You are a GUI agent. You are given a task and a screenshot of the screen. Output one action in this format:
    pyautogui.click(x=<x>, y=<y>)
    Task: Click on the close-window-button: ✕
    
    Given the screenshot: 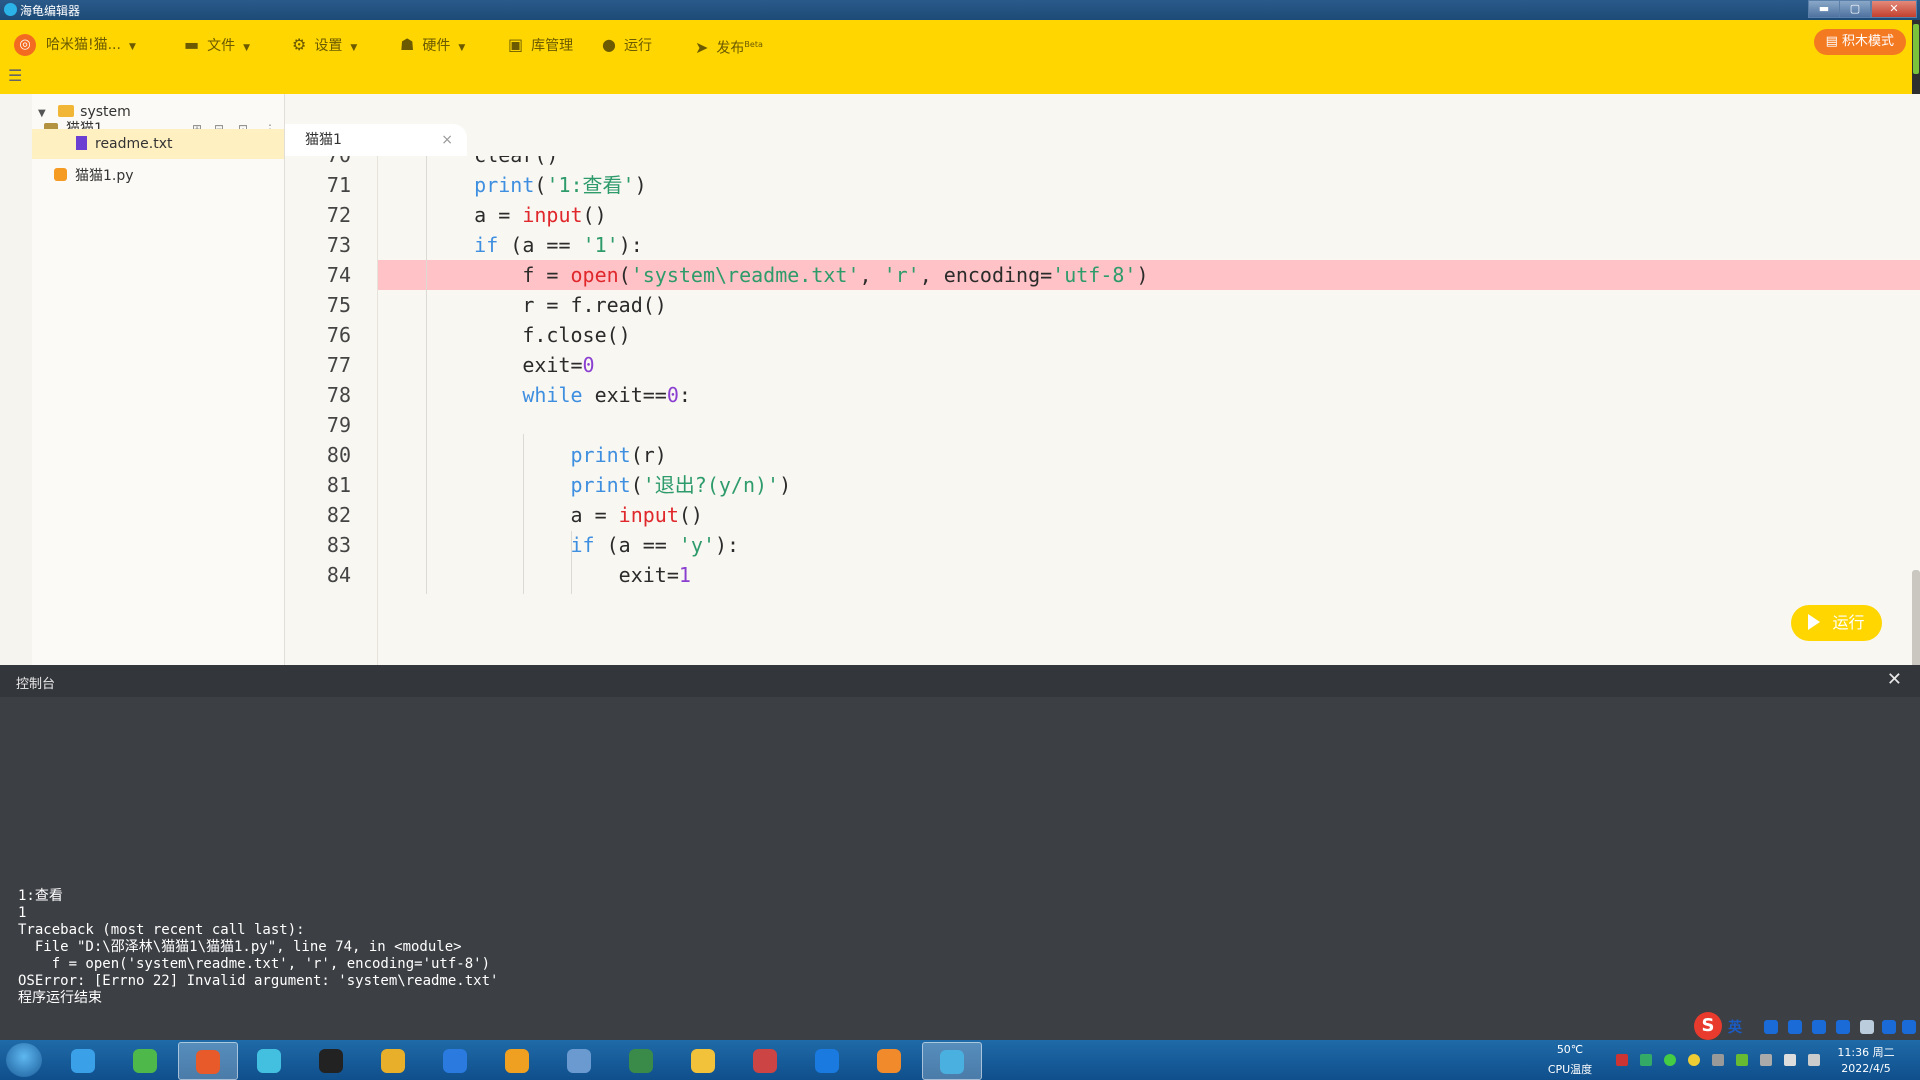 What is the action you would take?
    pyautogui.click(x=1894, y=9)
    